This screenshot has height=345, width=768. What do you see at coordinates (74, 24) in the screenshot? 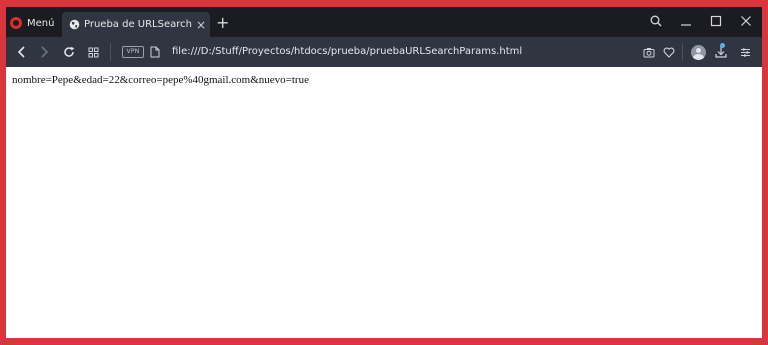
I see `globe-icon` at bounding box center [74, 24].